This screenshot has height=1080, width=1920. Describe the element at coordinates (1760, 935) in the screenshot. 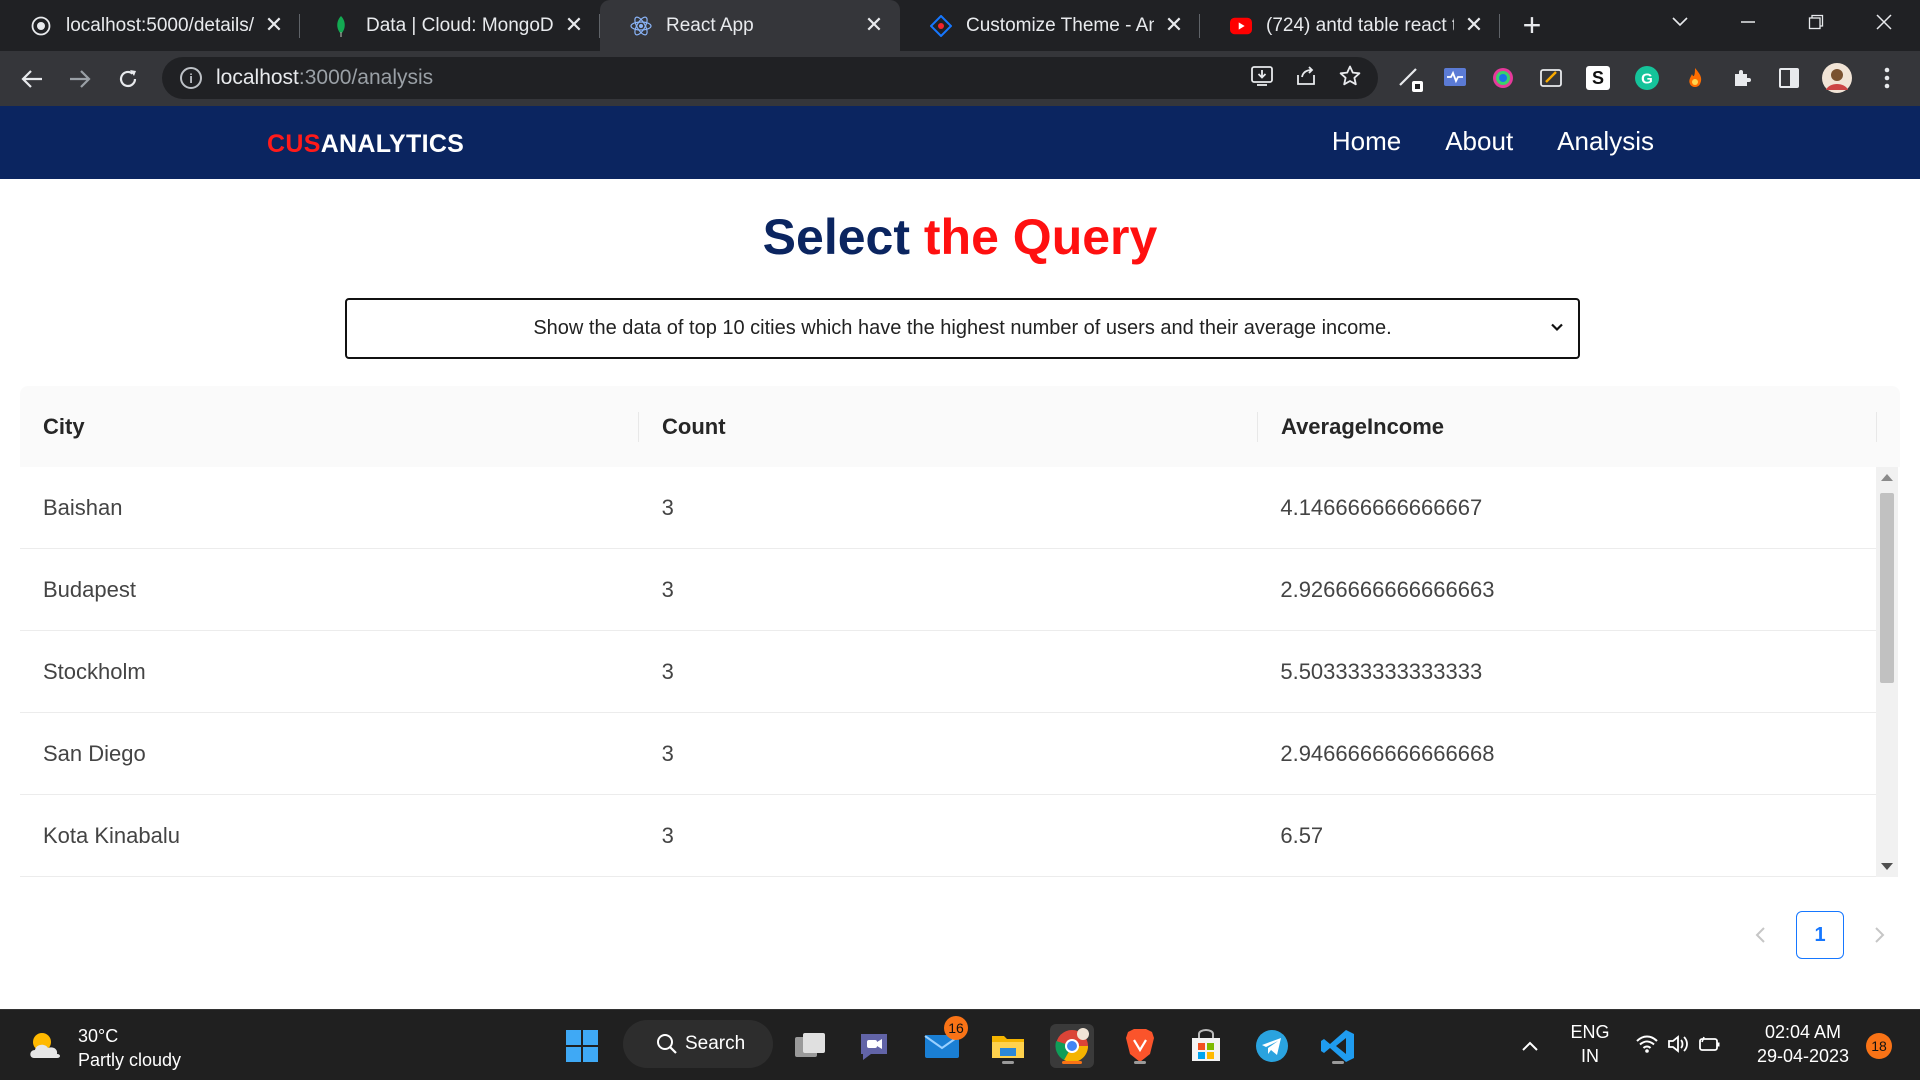

I see `pagination-prev-icon` at that location.